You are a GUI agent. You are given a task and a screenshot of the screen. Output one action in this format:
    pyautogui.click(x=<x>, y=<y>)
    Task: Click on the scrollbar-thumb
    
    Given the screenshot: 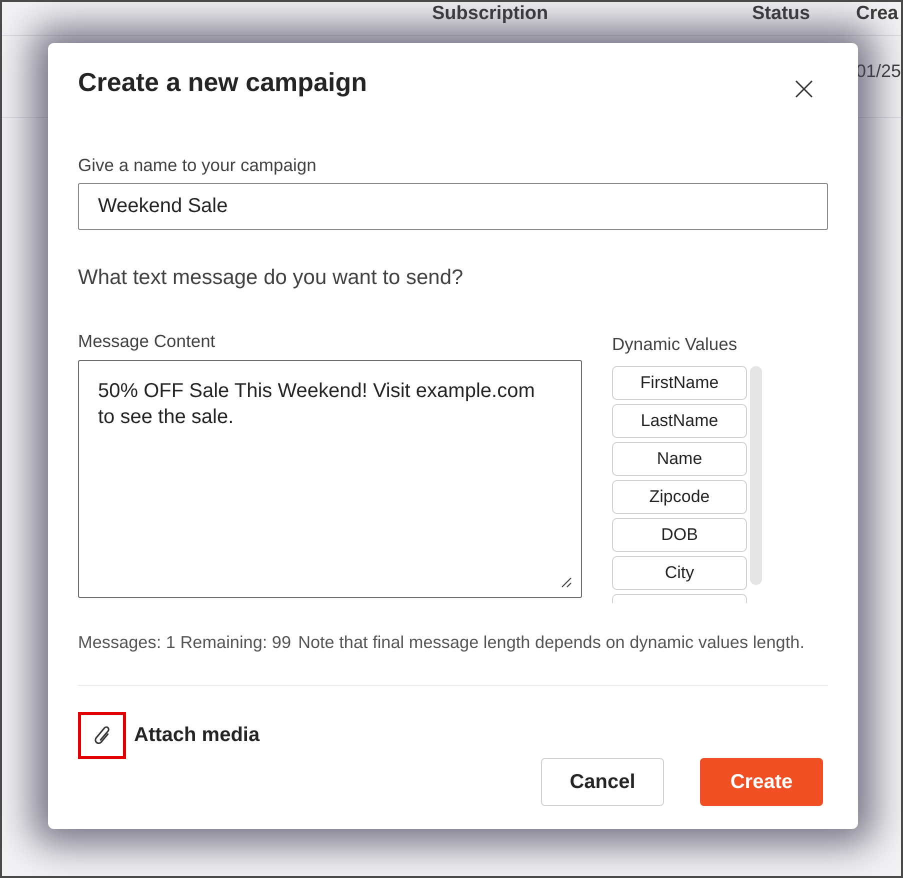 What is the action you would take?
    pyautogui.click(x=756, y=475)
    